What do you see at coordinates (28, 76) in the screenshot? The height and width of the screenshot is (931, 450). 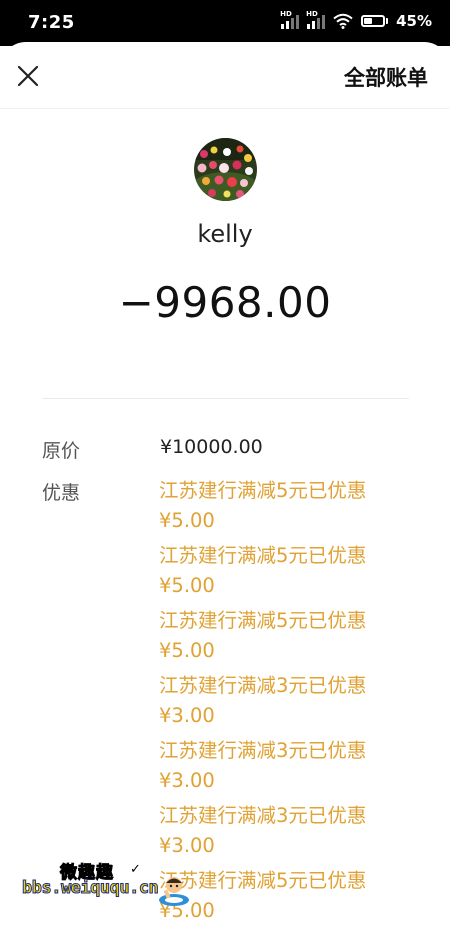 I see `close-icon` at bounding box center [28, 76].